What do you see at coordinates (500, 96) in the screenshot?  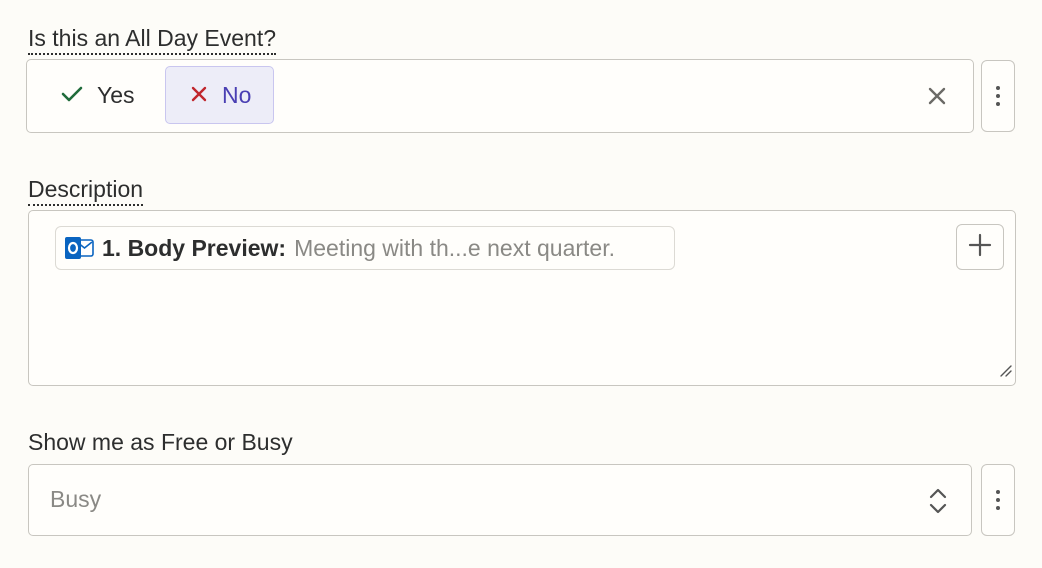 I see `all-day-field: Yes No` at bounding box center [500, 96].